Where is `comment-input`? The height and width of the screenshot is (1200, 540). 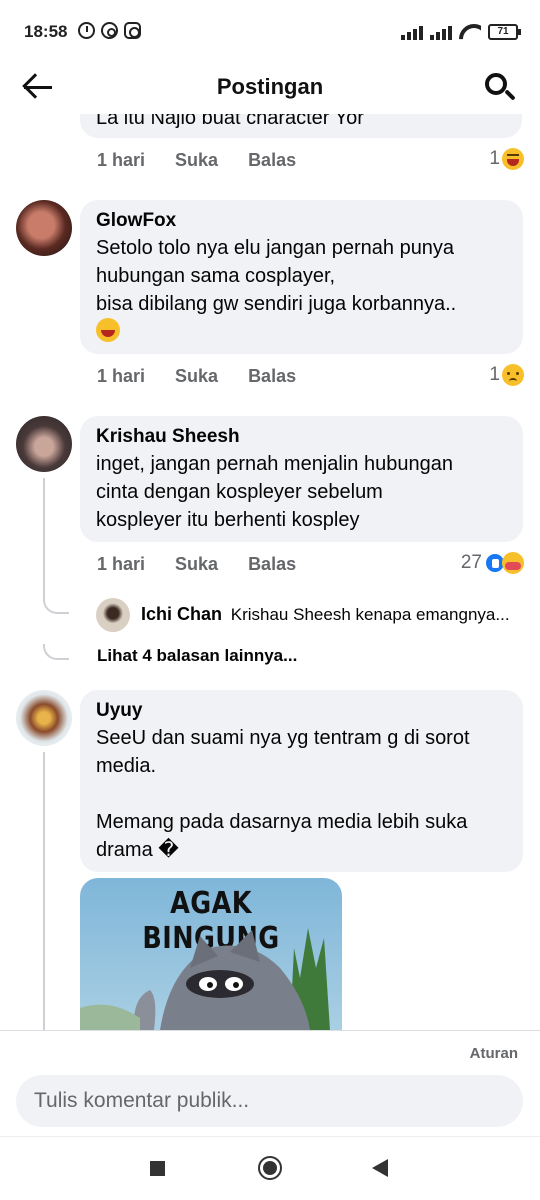 comment-input is located at coordinates (269, 1101).